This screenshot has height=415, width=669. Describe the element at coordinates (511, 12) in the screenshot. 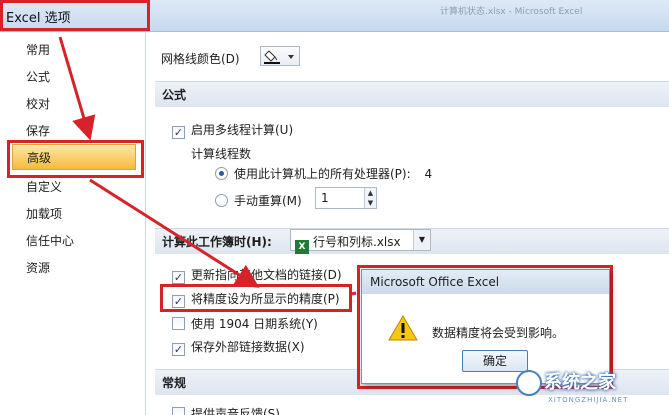

I see `background-window-title: 计算机状态.xlsx - Microsoft Excel` at that location.